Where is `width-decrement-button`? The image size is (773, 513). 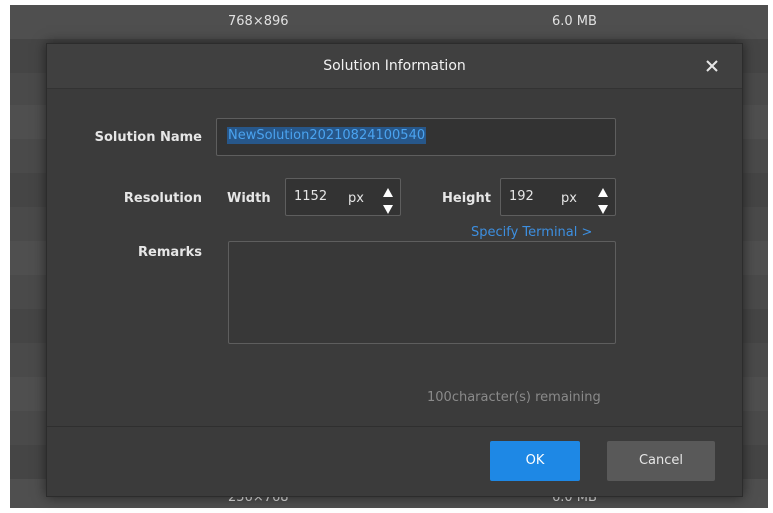 width-decrement-button is located at coordinates (388, 207).